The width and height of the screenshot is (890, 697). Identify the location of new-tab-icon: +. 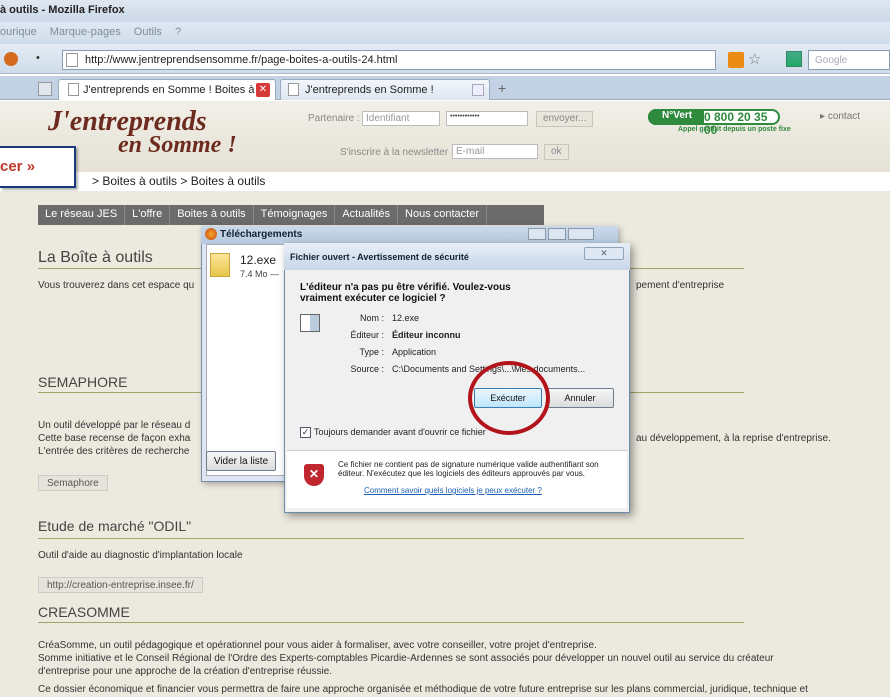
(502, 88).